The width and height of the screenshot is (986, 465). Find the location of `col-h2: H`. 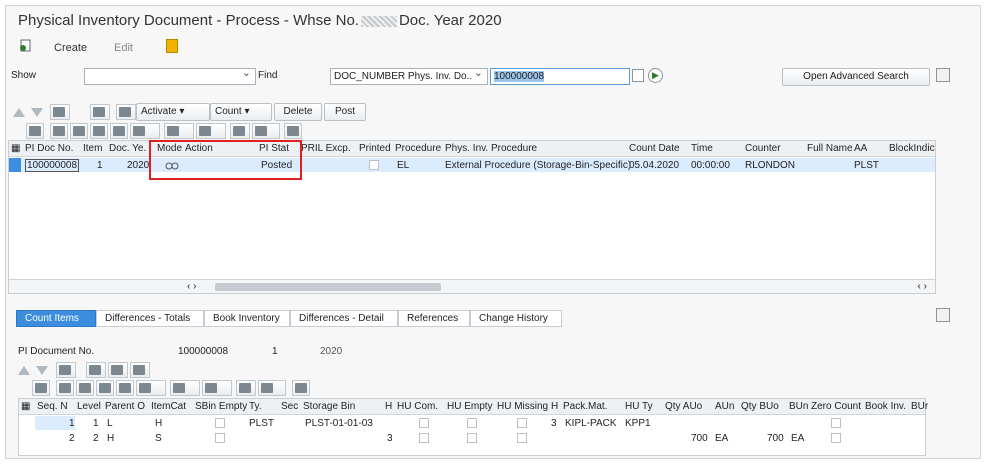

col-h2: H is located at coordinates (554, 406).